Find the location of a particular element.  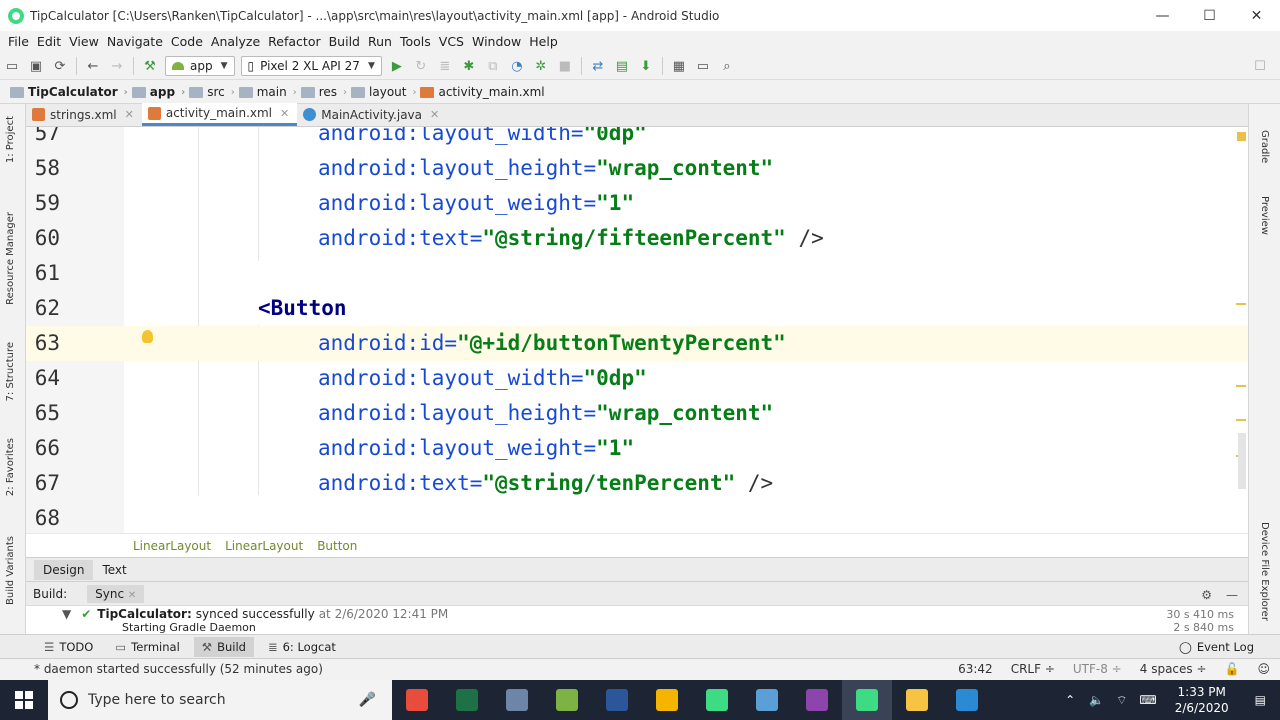

open-folder-icon: ▭ is located at coordinates (12, 66).